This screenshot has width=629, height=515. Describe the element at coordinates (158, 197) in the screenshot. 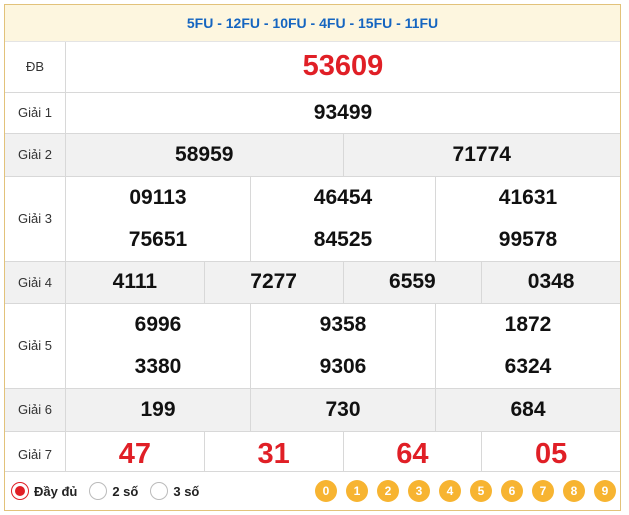

I see `prize-g3-number: 09113` at that location.